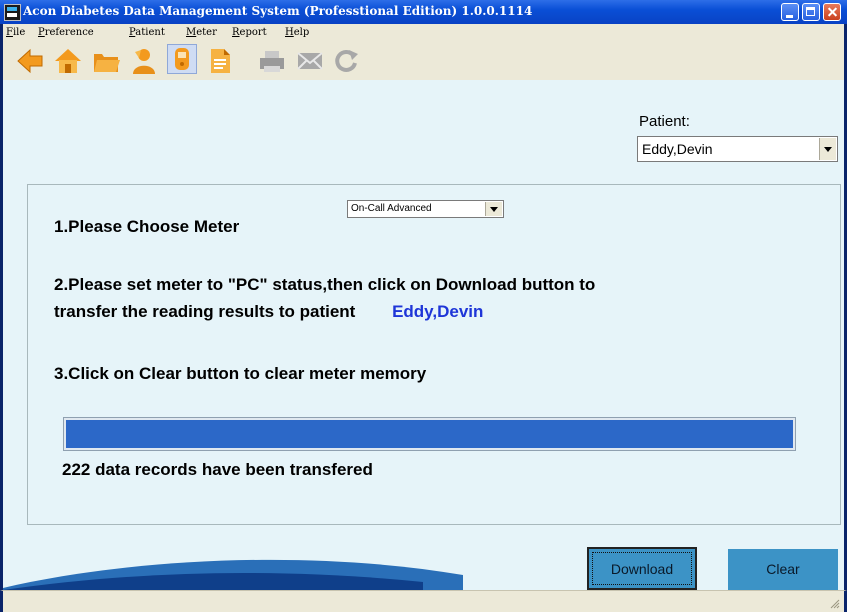  Describe the element at coordinates (737, 149) in the screenshot. I see `patient-dropdown: Eddy,Devin` at that location.